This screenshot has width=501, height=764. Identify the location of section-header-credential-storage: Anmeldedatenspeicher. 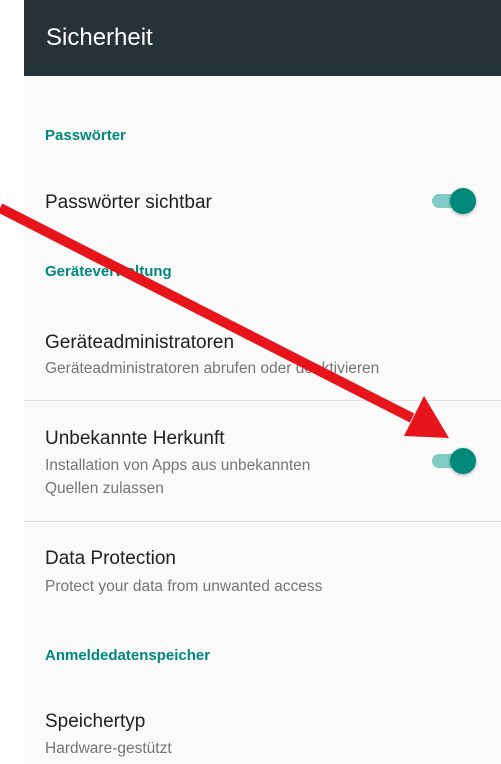
(128, 655).